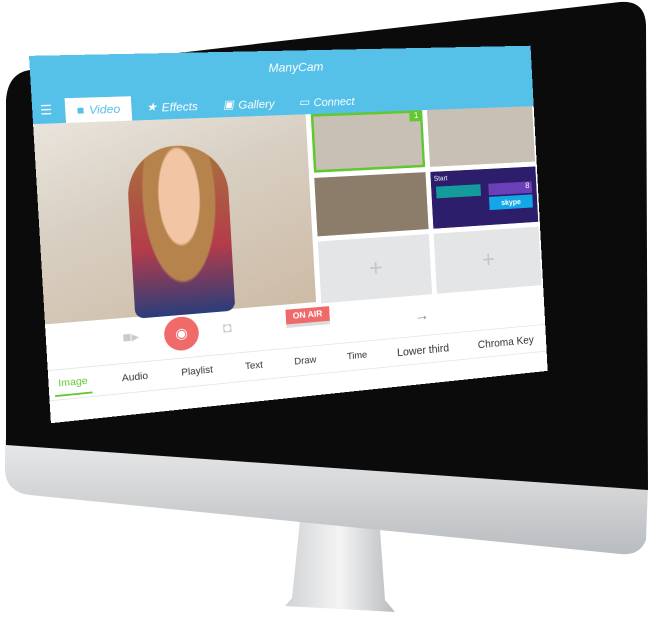 The image size is (656, 630). I want to click on source-tile-family, so click(371, 204).